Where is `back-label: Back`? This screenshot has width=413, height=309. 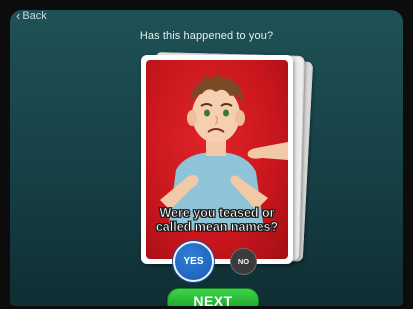
back-label: Back is located at coordinates (34, 16).